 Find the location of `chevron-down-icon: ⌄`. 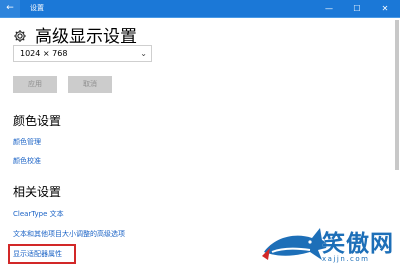

chevron-down-icon: ⌄ is located at coordinates (143, 53).